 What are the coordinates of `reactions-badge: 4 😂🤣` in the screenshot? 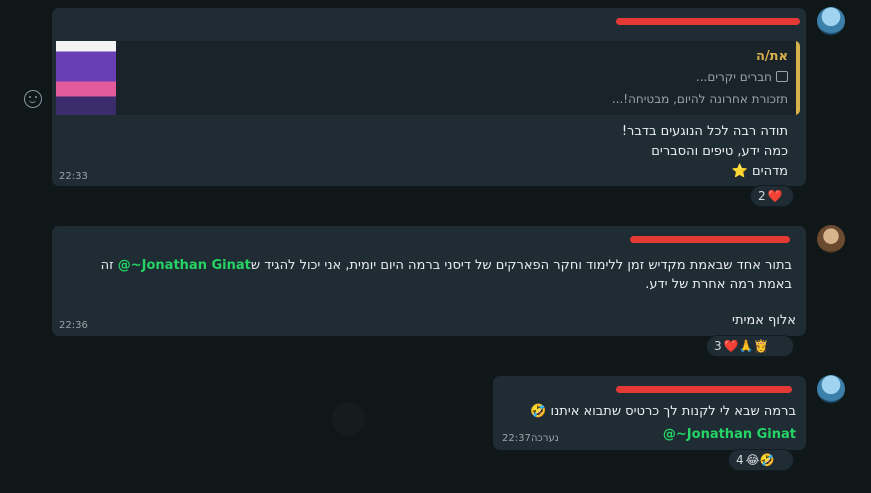 It's located at (761, 460).